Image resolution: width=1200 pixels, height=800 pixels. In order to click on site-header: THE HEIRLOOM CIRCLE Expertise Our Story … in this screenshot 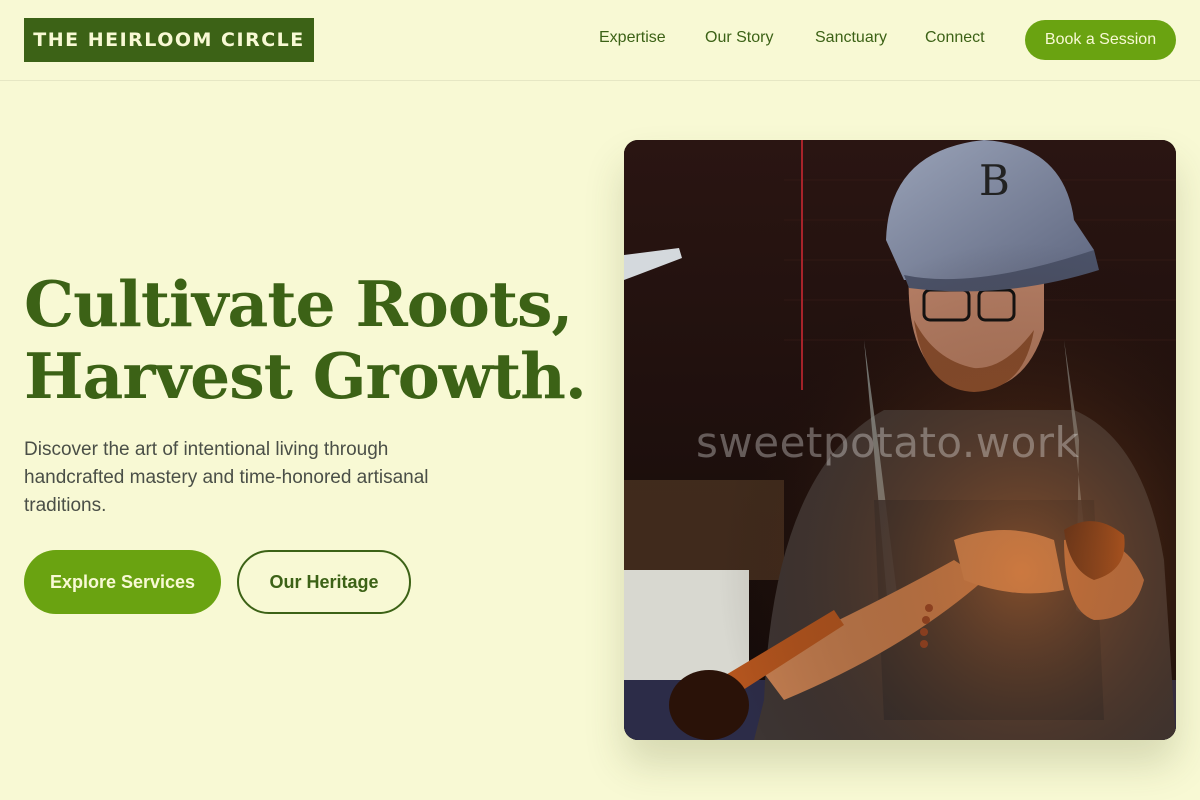, I will do `click(600, 40)`.